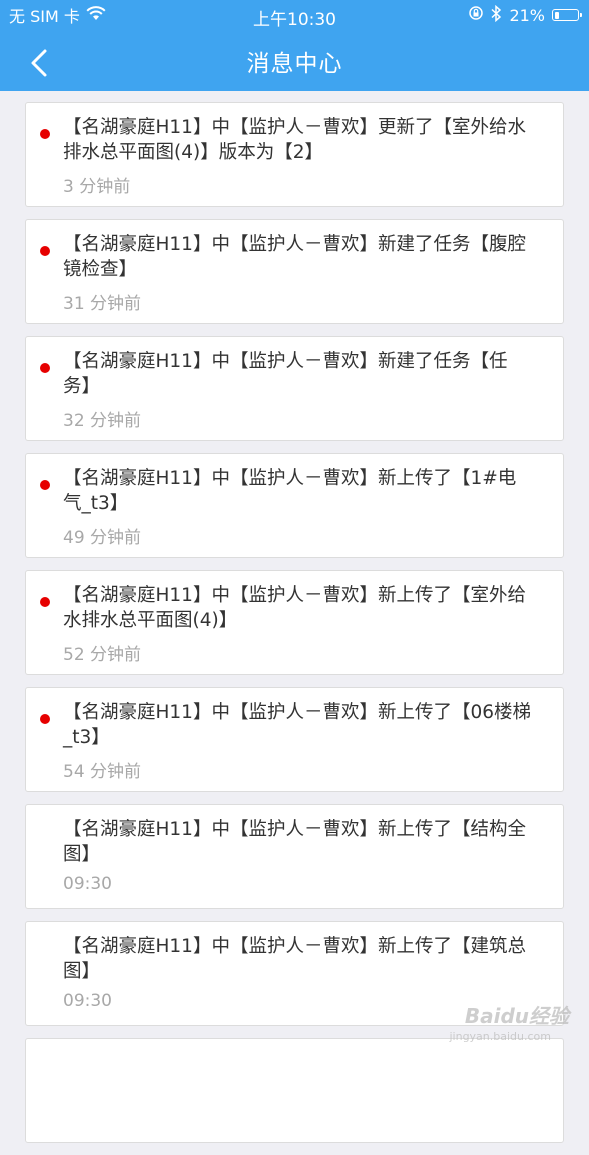 The image size is (589, 1155). I want to click on message-time: 3 分钟前, so click(97, 187).